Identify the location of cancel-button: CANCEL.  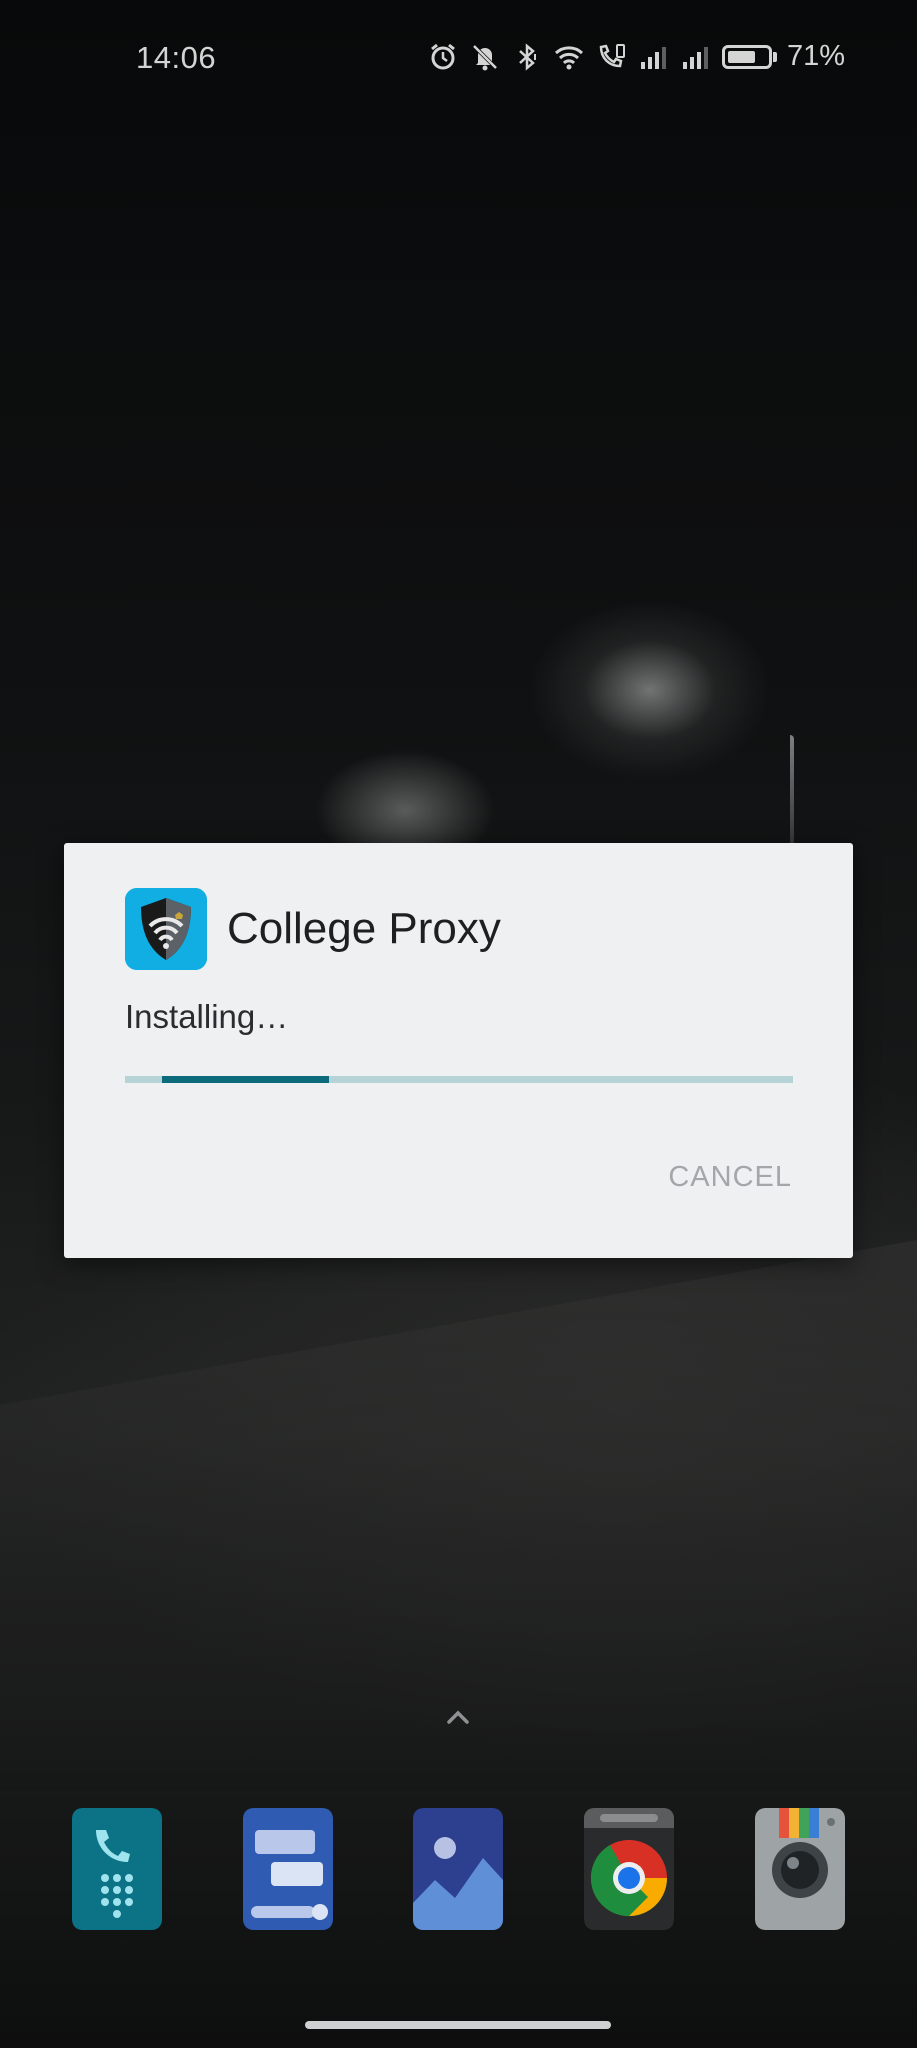
(730, 1177).